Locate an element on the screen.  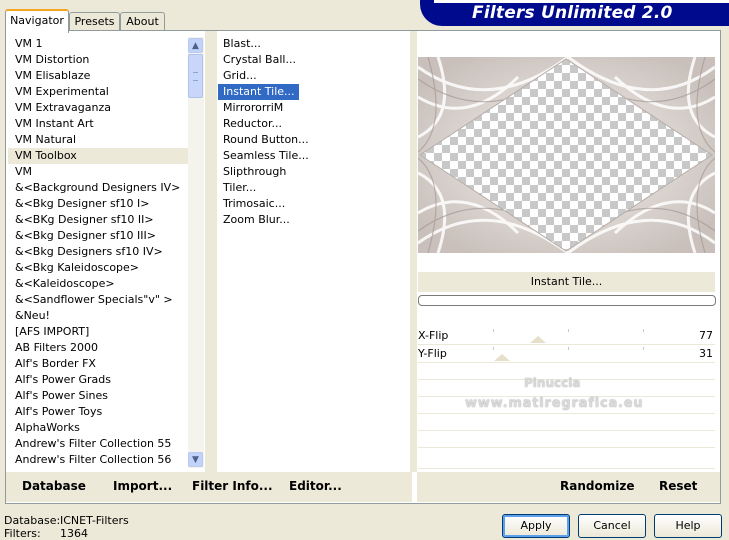
category-item: AlphaWorks is located at coordinates (98, 428).